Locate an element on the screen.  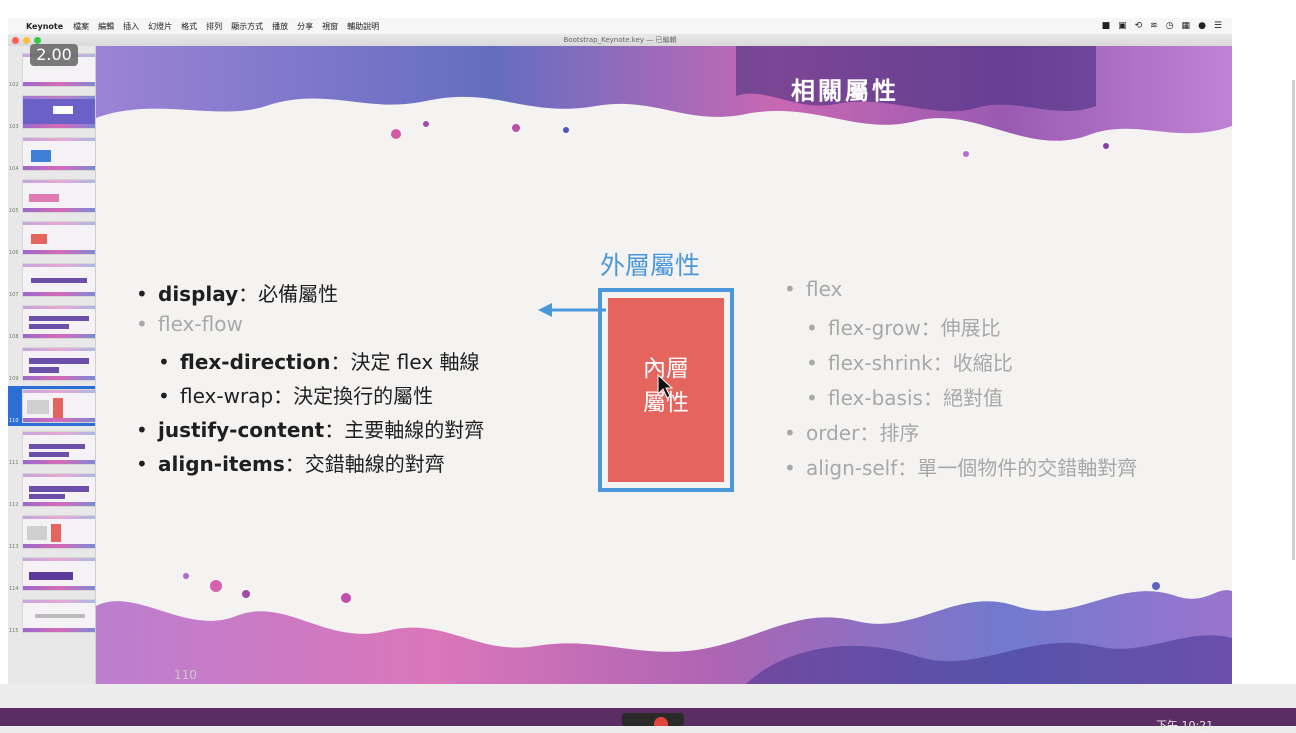
screen-record-icon: ■ is located at coordinates (1106, 26).